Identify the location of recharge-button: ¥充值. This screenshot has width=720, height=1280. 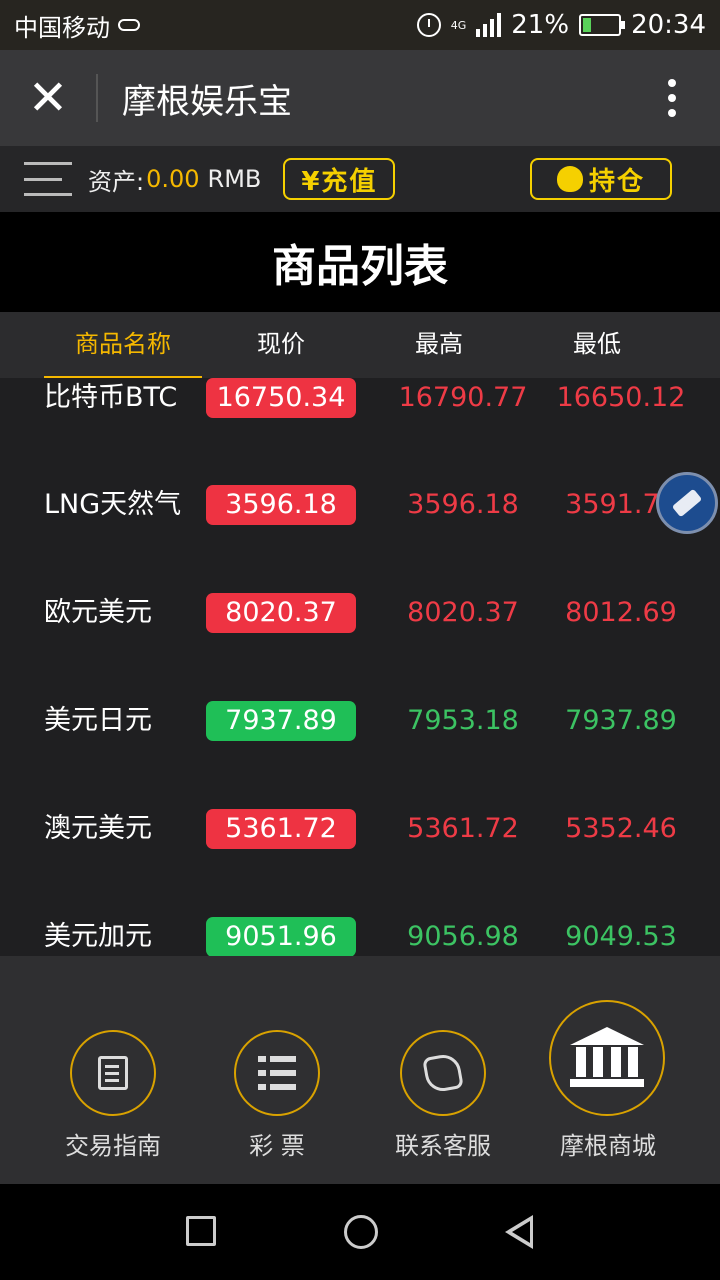
(339, 179).